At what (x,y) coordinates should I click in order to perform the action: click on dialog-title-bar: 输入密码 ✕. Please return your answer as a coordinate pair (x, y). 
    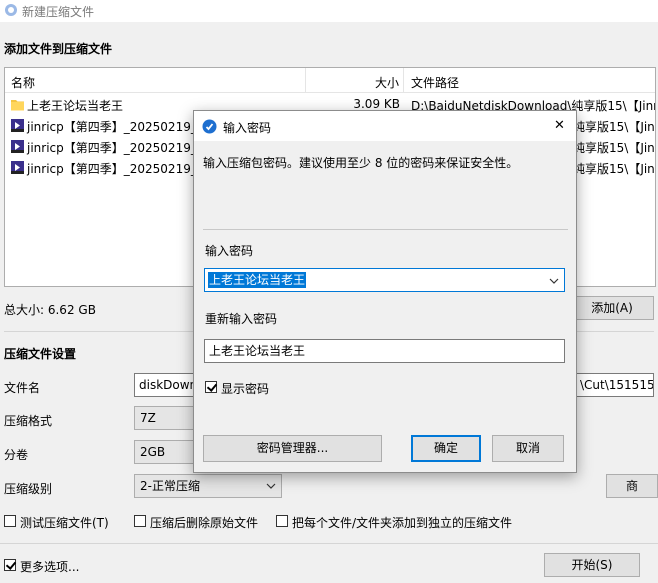
    Looking at the image, I should click on (385, 126).